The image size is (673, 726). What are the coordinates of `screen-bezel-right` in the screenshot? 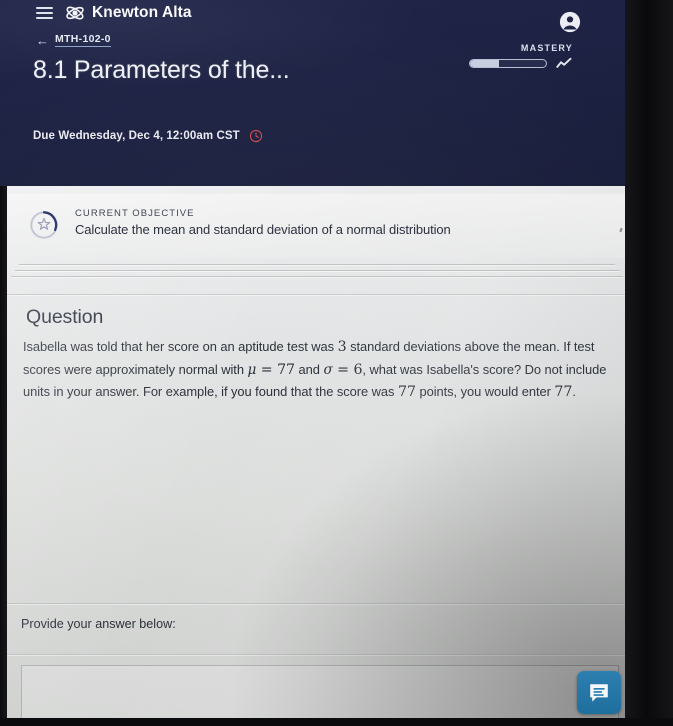 It's located at (649, 363).